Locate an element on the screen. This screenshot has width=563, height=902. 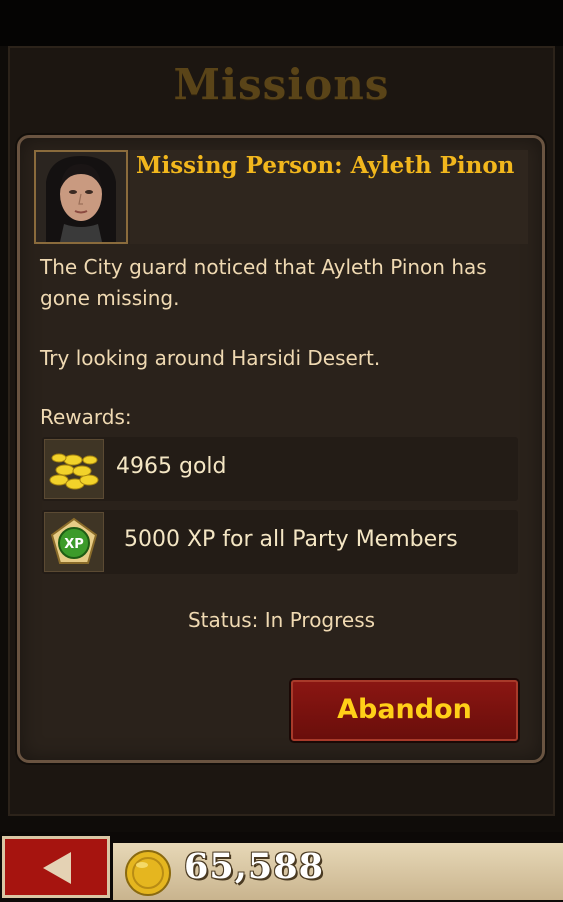
top-strip is located at coordinates (281, 23).